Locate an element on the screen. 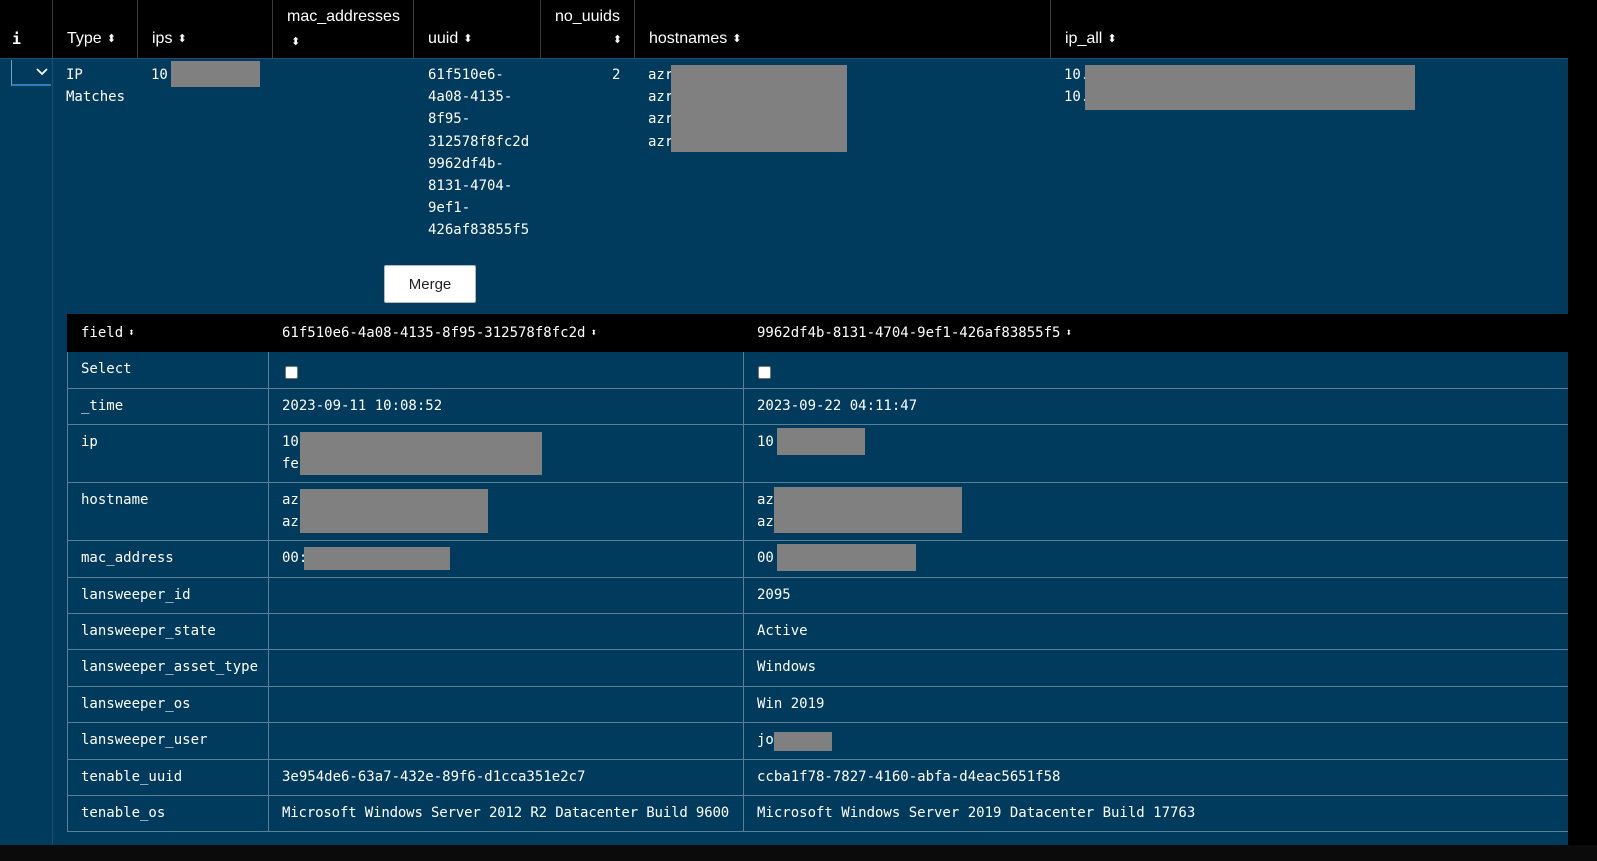 Image resolution: width=1597 pixels, height=861 pixels. uuid-line: 61f510e6- is located at coordinates (466, 75).